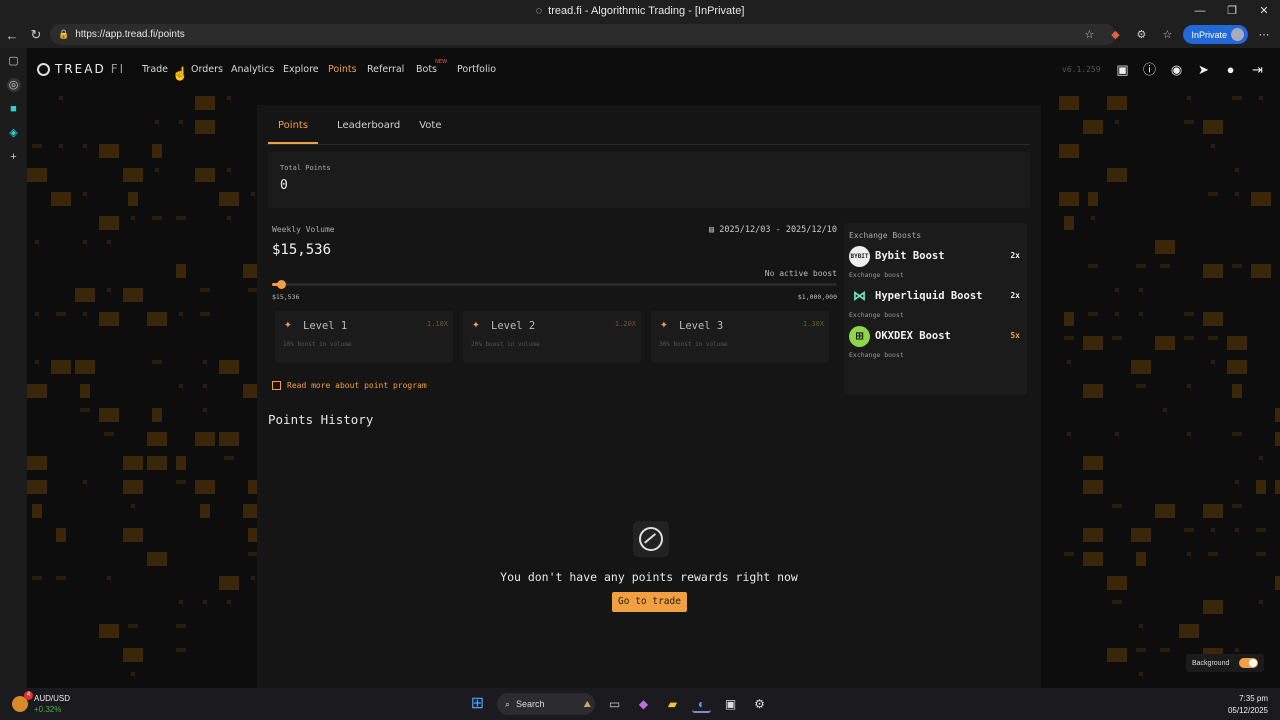  Describe the element at coordinates (693, 344) in the screenshot. I see `level-description: 30% boost in volume` at that location.